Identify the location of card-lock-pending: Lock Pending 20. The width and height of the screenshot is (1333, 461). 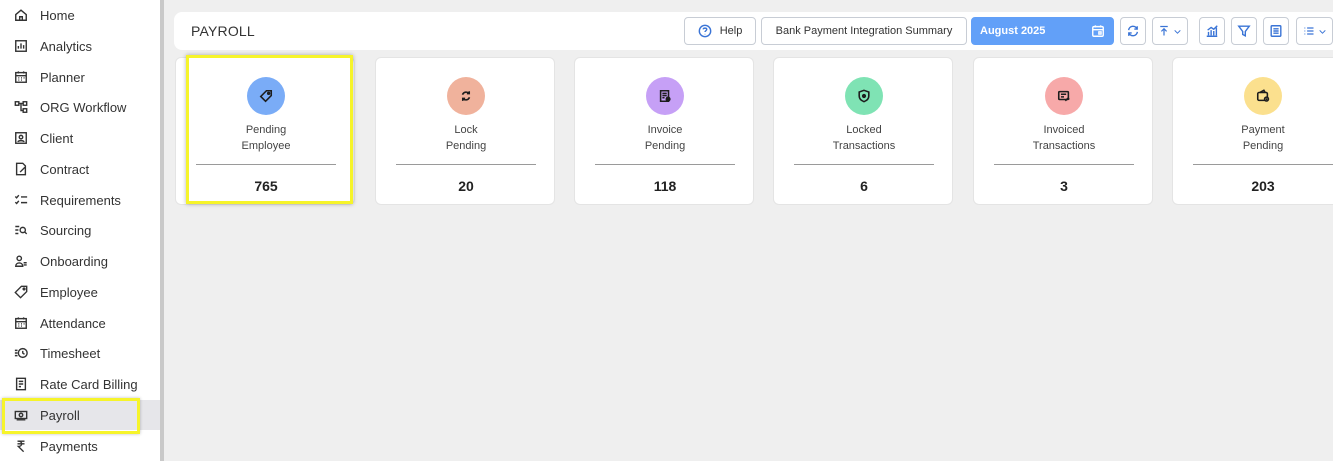
(465, 131).